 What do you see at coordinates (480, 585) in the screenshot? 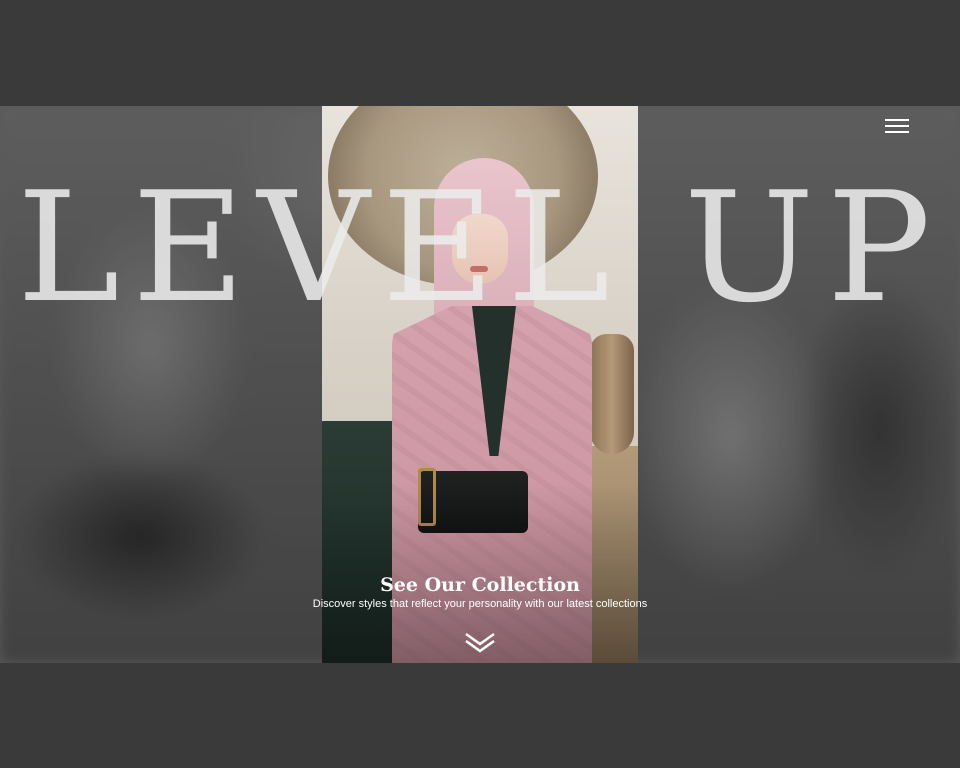
I see `collection-heading: See Our Collection` at bounding box center [480, 585].